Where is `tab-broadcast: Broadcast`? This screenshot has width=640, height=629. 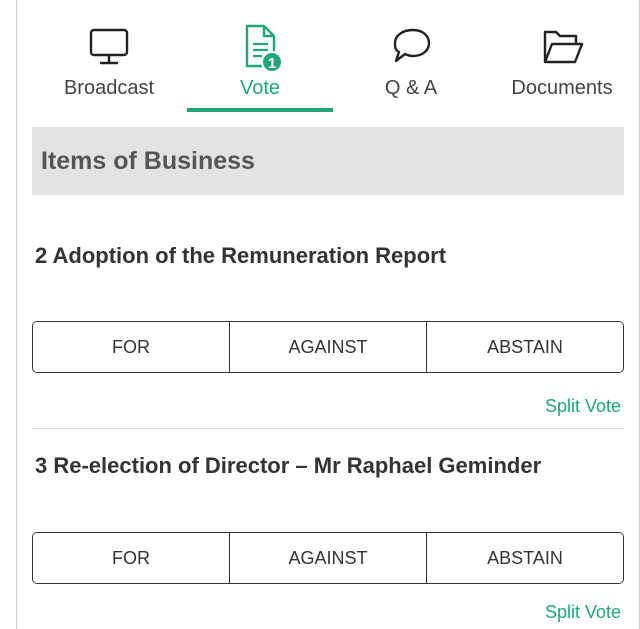 tab-broadcast: Broadcast is located at coordinates (109, 57).